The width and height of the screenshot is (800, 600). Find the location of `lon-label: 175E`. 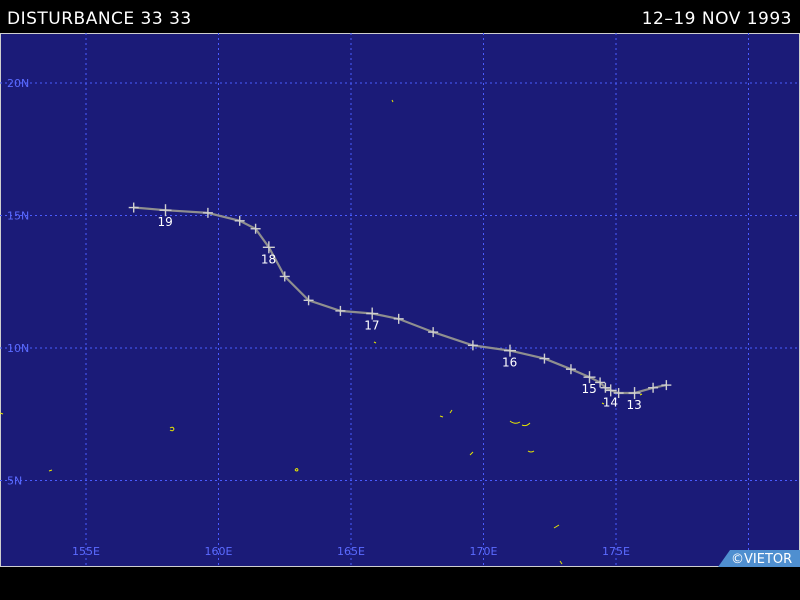

lon-label: 175E is located at coordinates (616, 551).